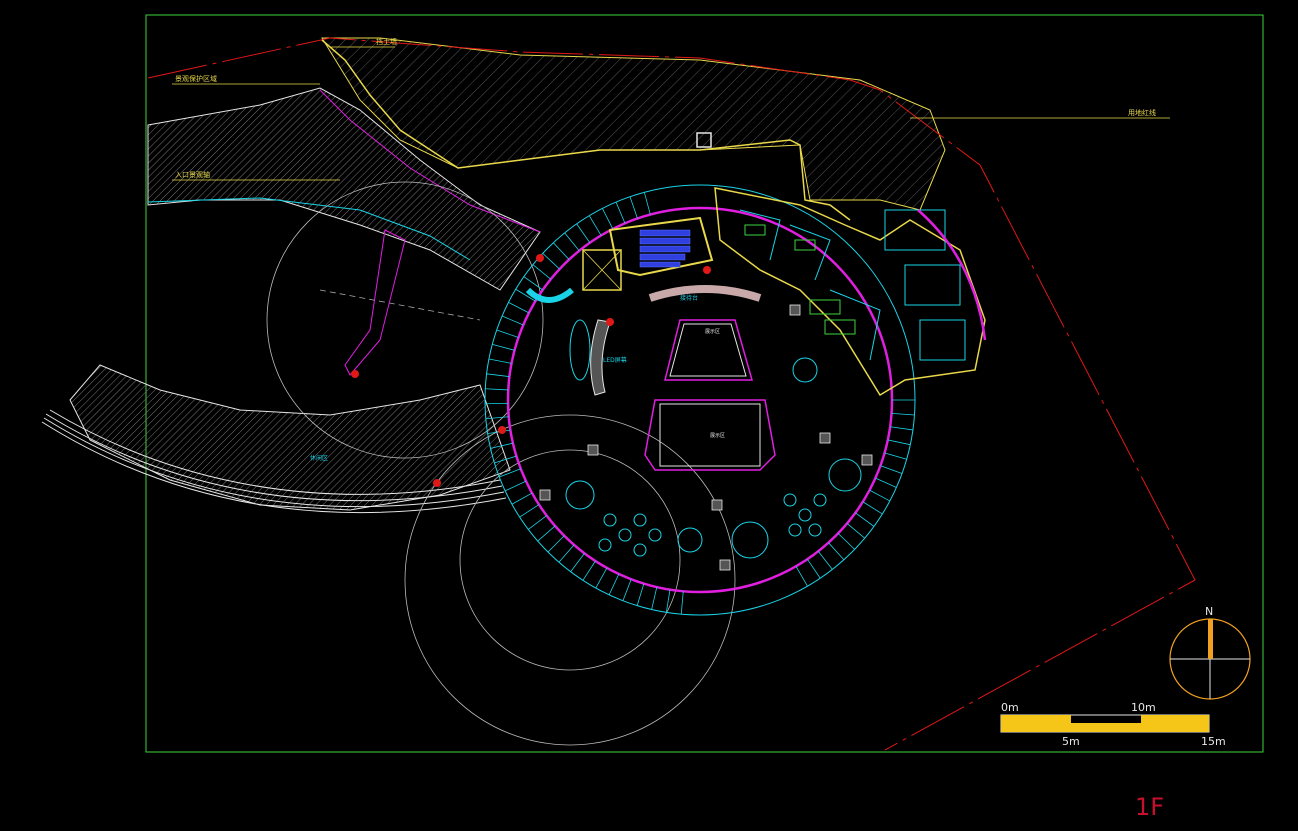  Describe the element at coordinates (355, 374) in the screenshot. I see `ramp-marker-dot` at that location.